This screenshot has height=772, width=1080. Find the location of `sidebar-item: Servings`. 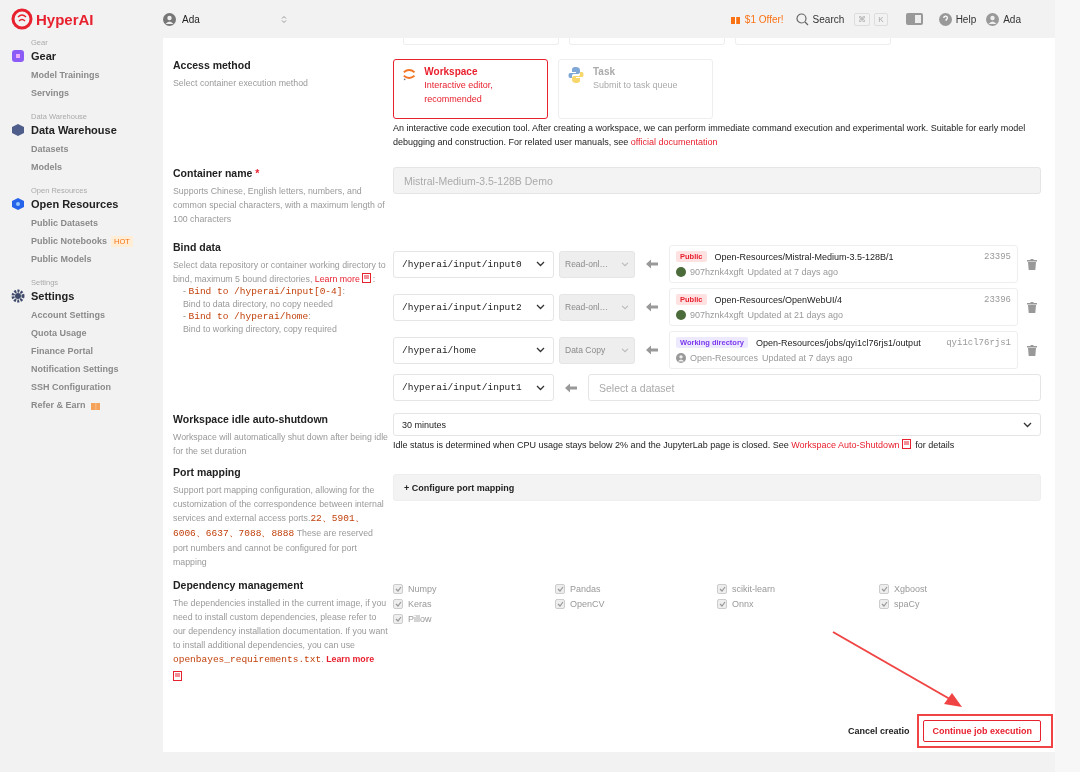

sidebar-item: Servings is located at coordinates (50, 93).